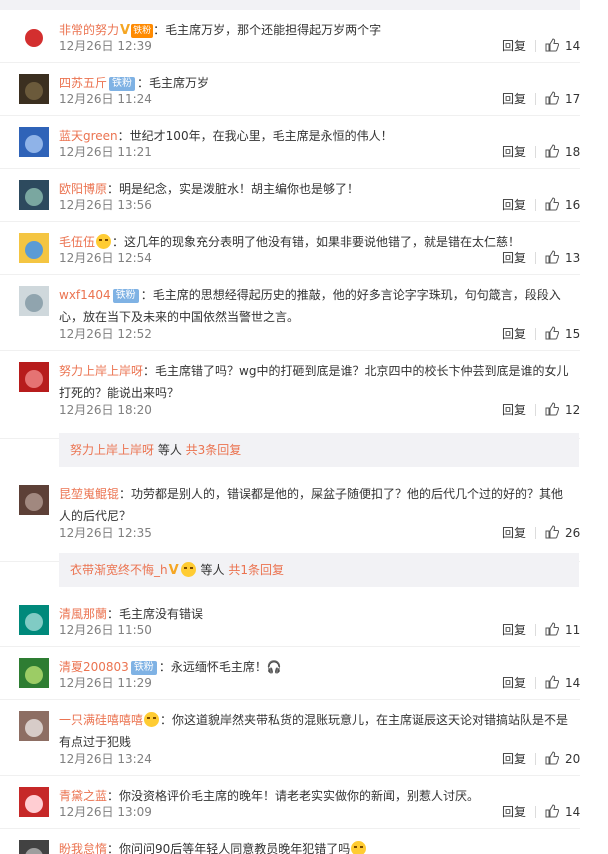 This screenshot has height=854, width=608. What do you see at coordinates (77, 242) in the screenshot?
I see `comment-username: 毛伍伍` at bounding box center [77, 242].